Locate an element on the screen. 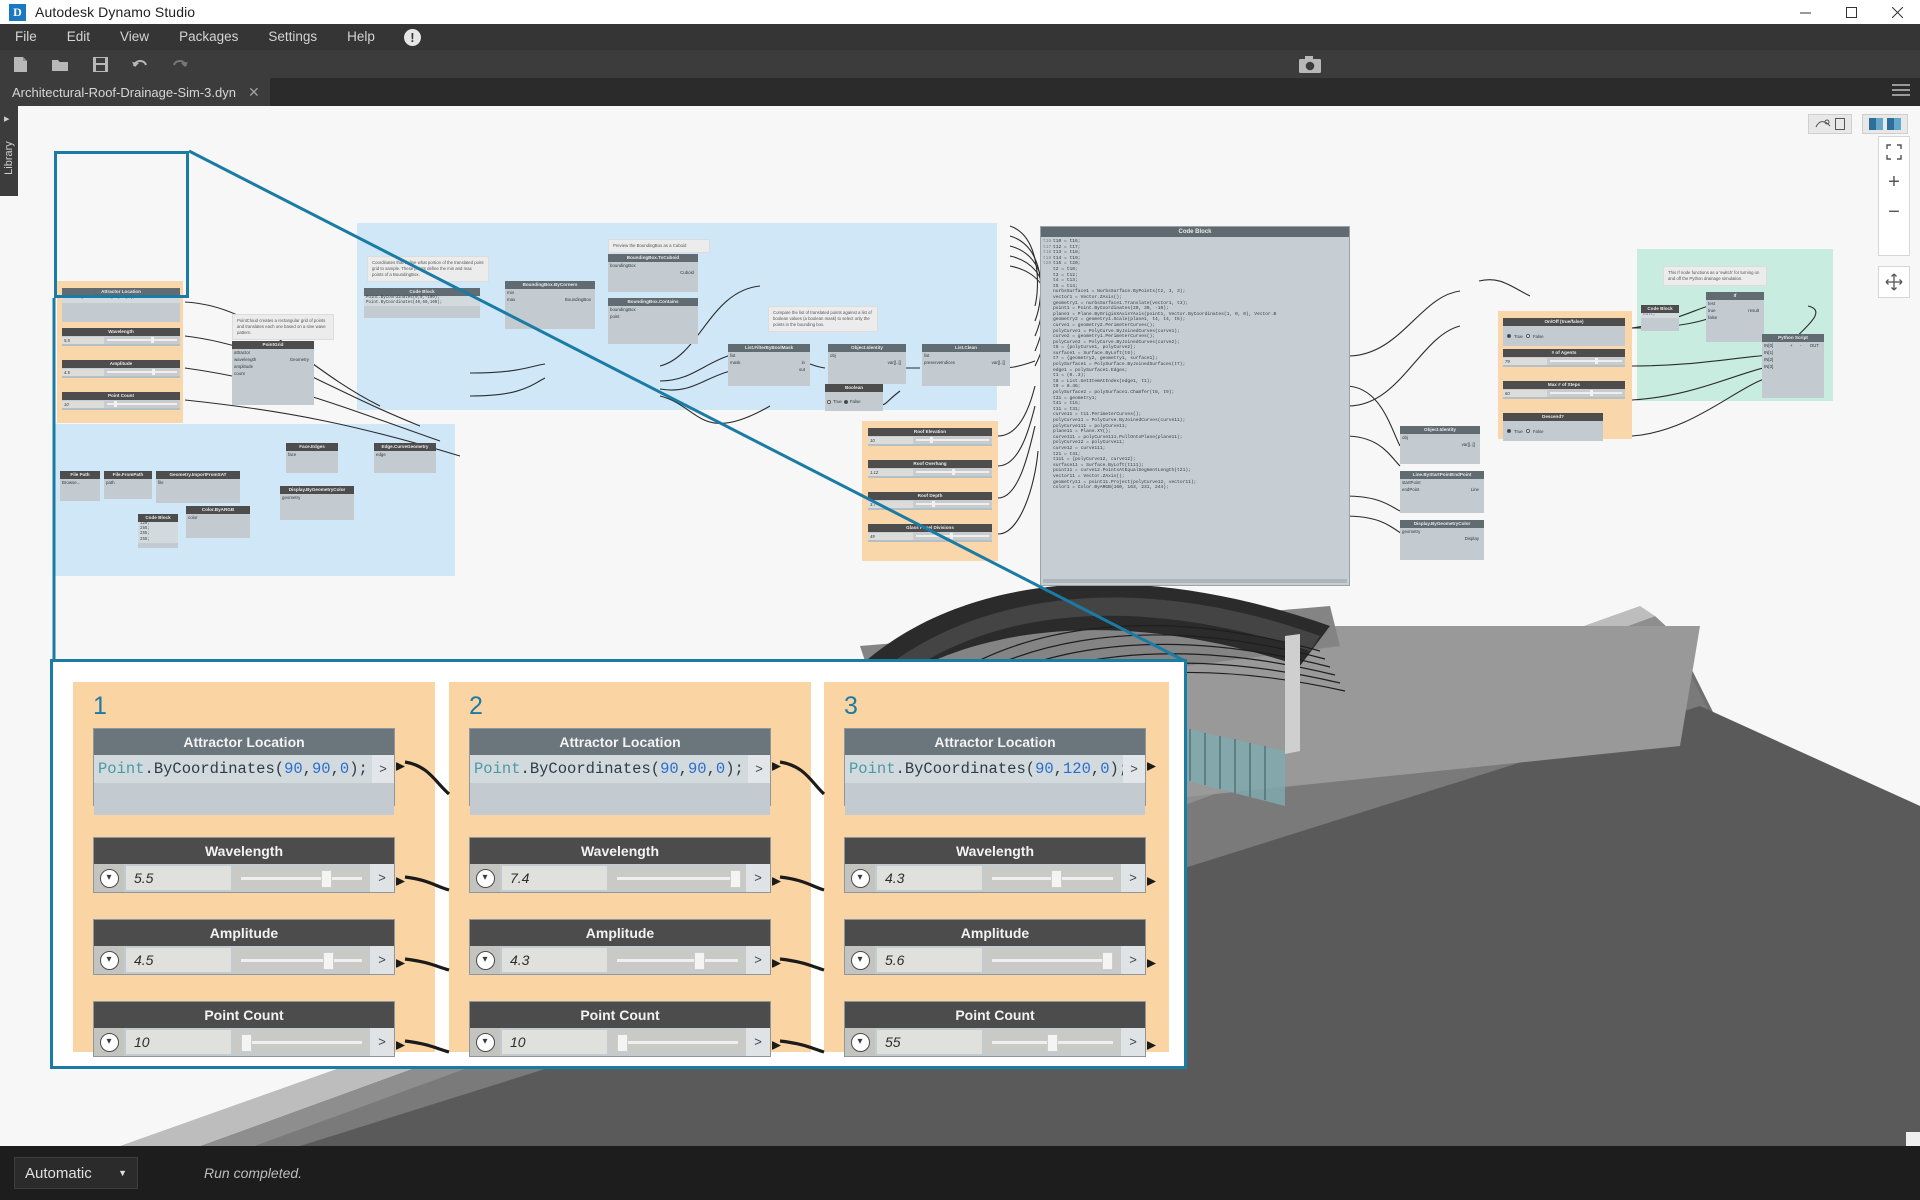  horizontal-scrollbar is located at coordinates (1195, 581).